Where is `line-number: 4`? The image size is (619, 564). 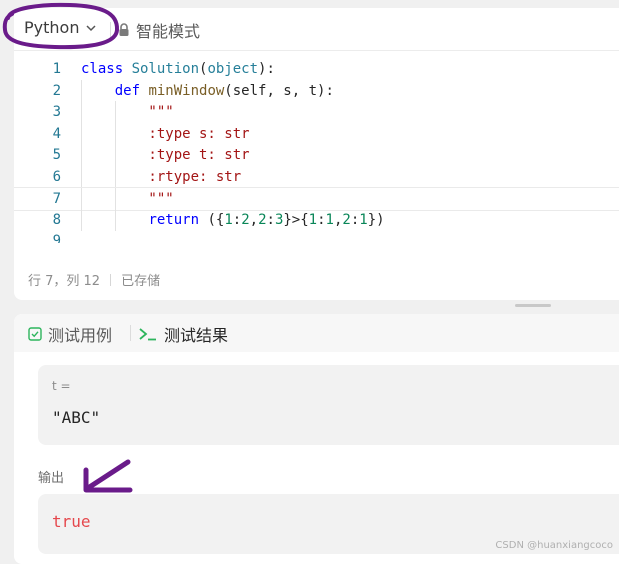
line-number: 4 is located at coordinates (56, 133).